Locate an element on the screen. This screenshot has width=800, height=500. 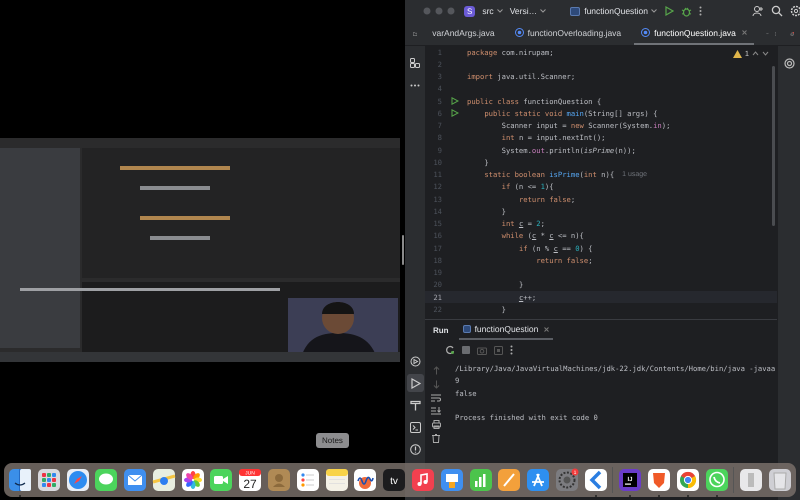
run-config-dropdown: functionQuestion is located at coordinates (620, 11).